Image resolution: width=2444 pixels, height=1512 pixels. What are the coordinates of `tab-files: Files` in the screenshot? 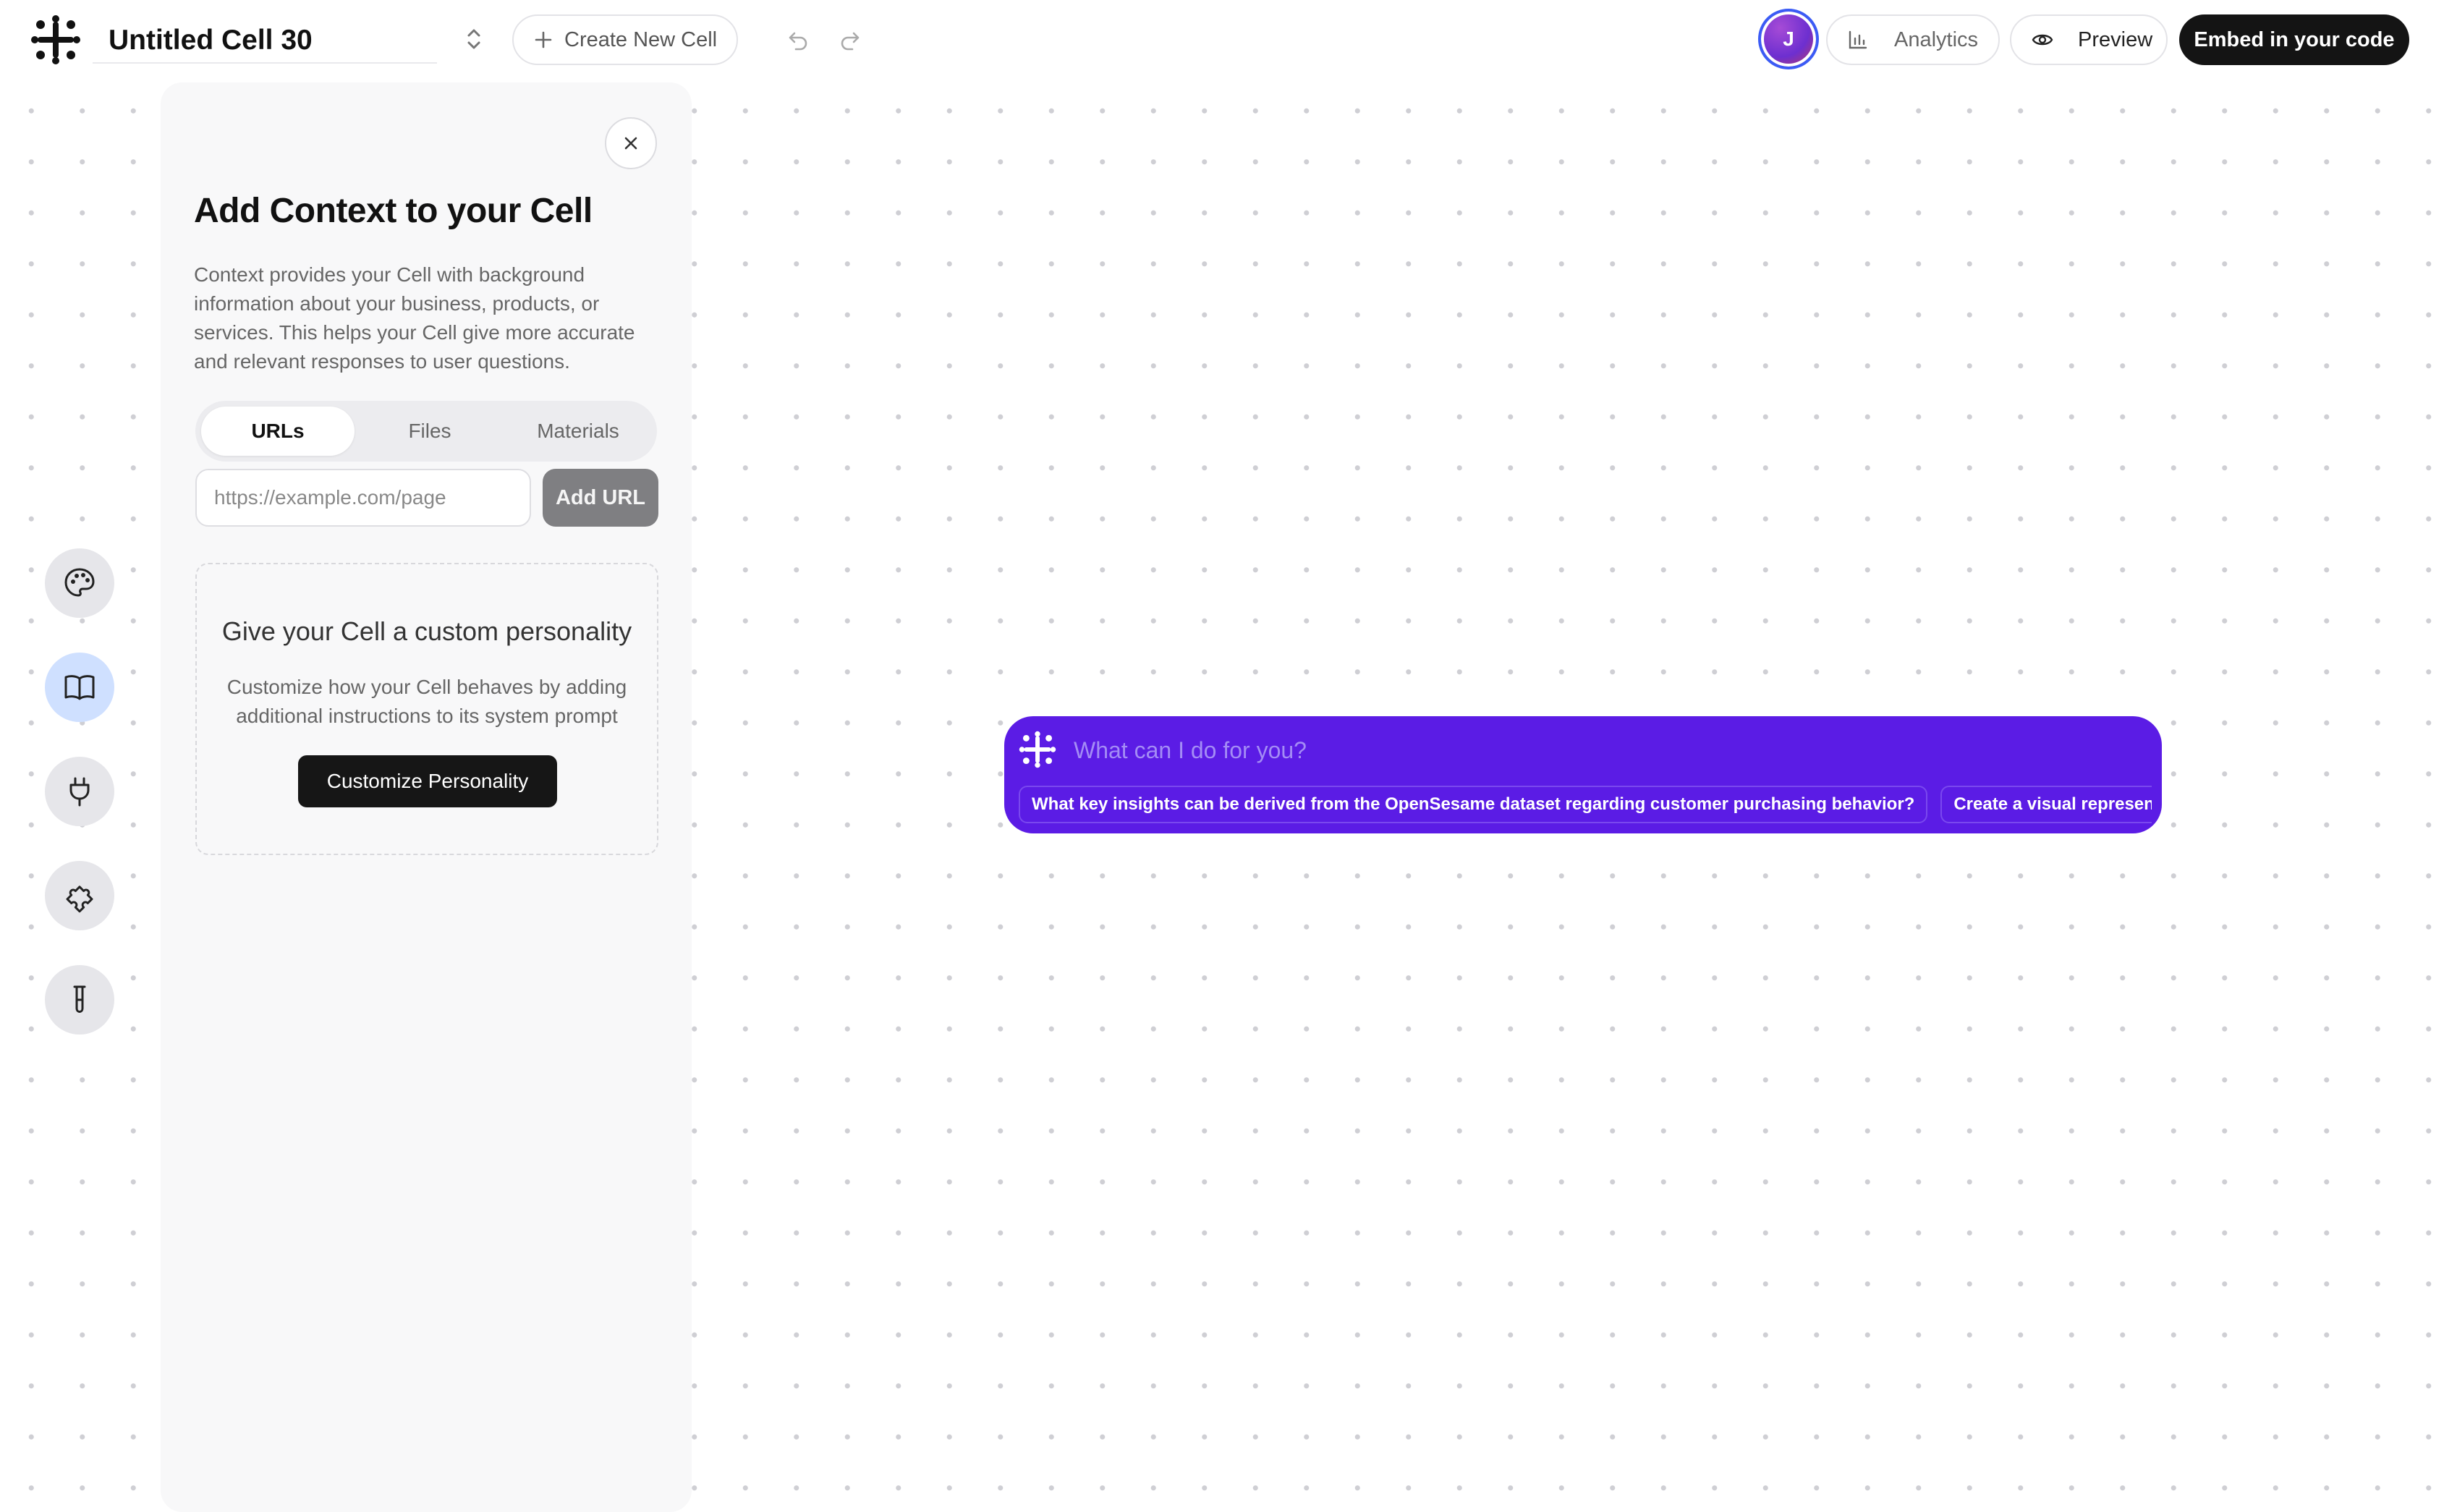 It's located at (429, 431).